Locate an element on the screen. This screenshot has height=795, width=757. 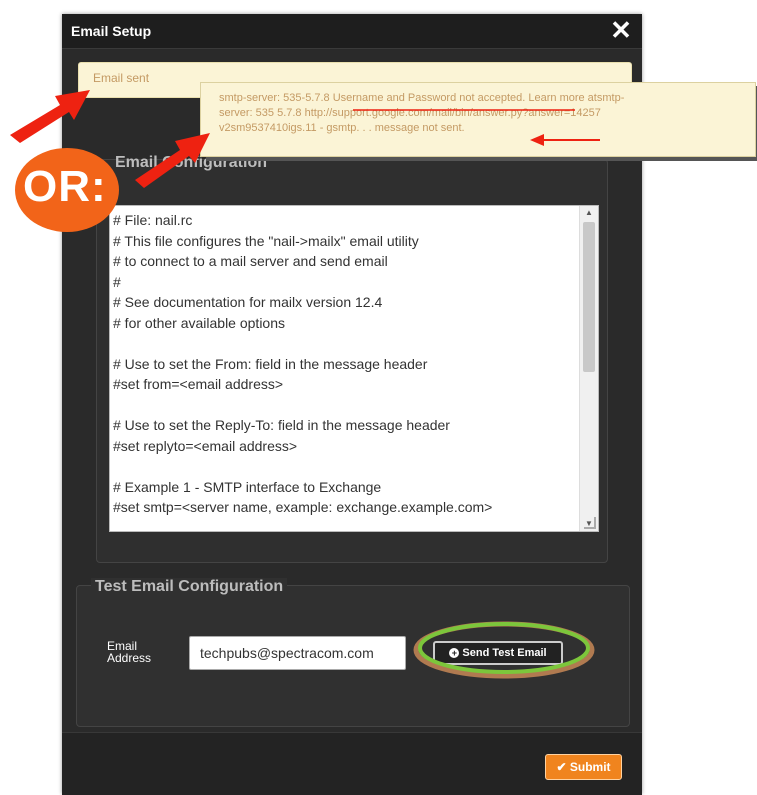
highlight-ring is located at coordinates (504, 650).